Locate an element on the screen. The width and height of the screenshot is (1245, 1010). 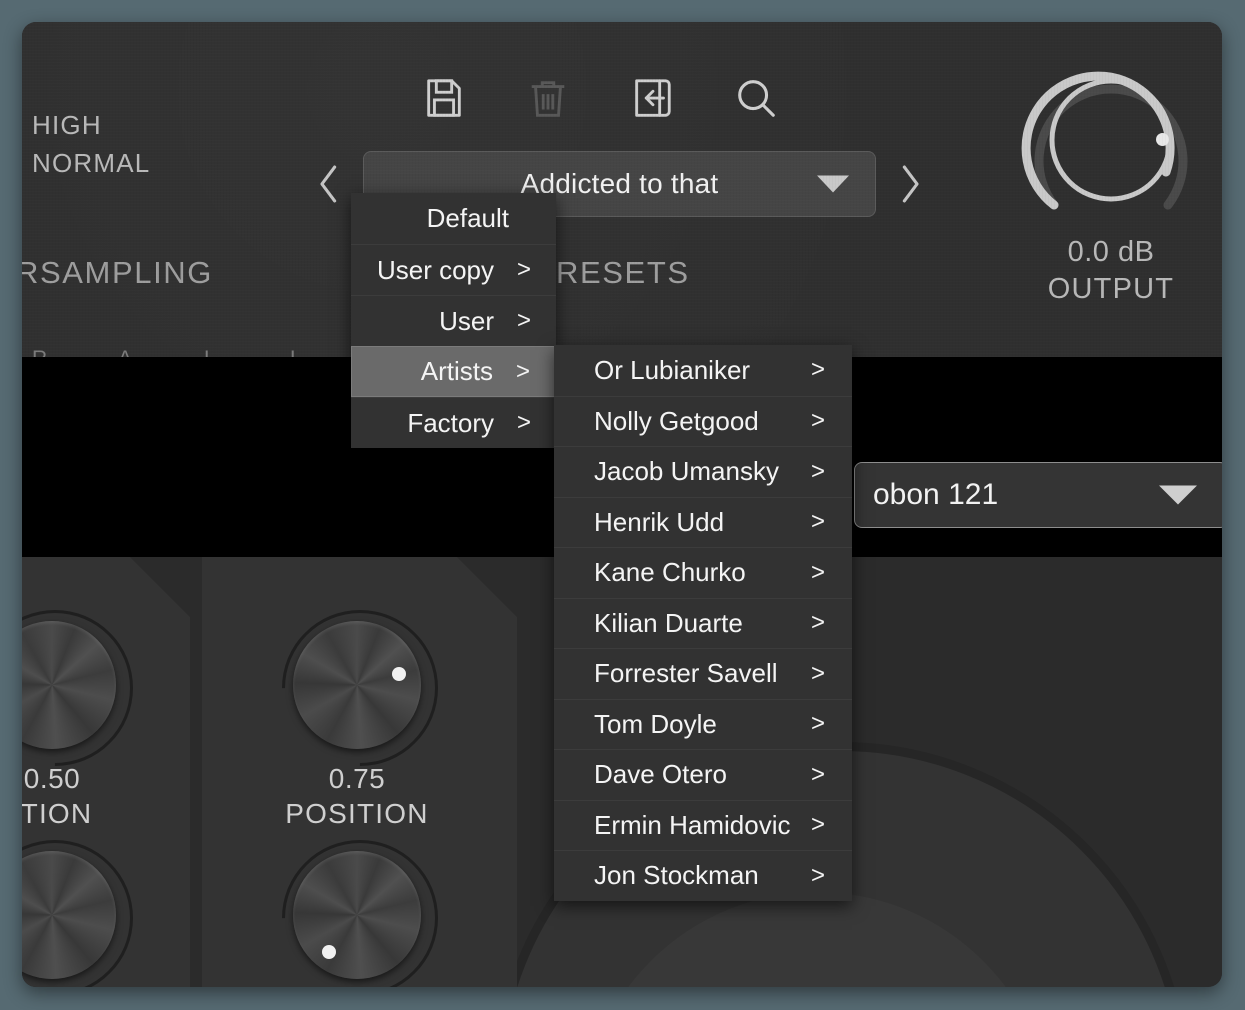
menu-item-artist: Or Lubianiker > is located at coordinates (703, 370).